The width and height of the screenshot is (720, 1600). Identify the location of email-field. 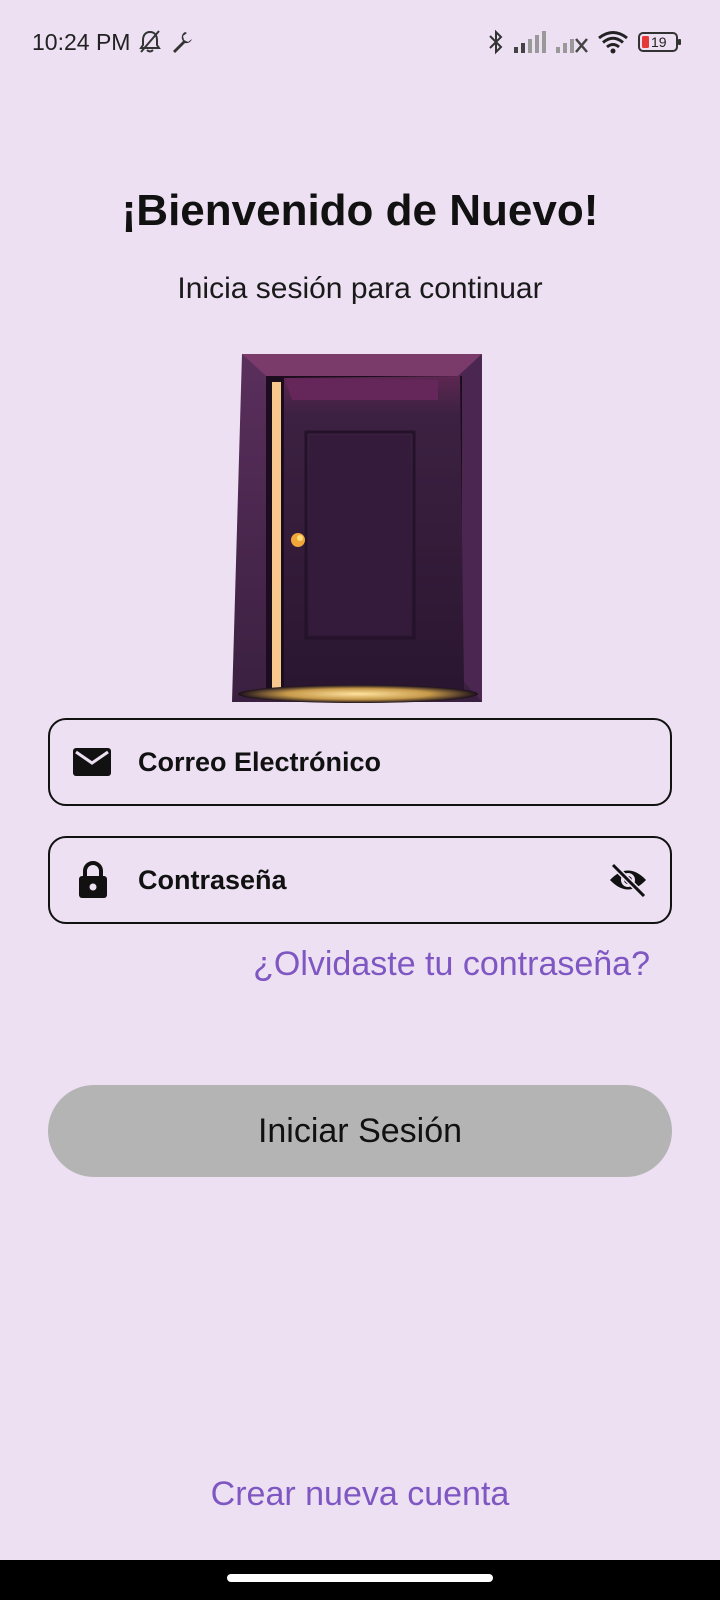
(360, 762).